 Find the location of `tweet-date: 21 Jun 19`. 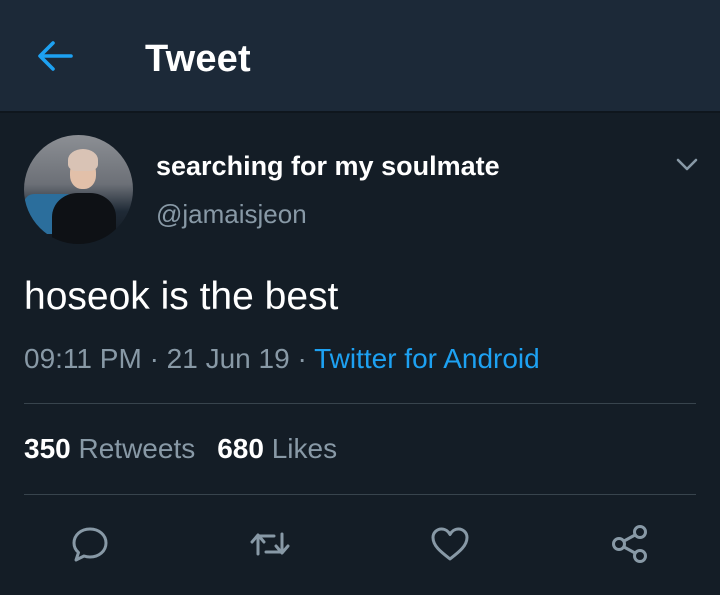

tweet-date: 21 Jun 19 is located at coordinates (228, 358).